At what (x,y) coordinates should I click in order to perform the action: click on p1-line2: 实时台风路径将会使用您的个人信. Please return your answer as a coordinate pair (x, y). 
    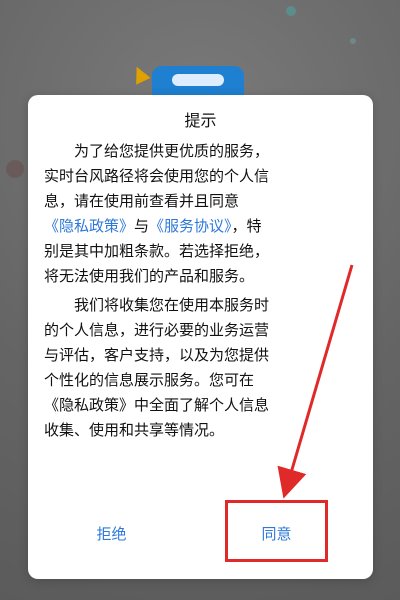
    Looking at the image, I should click on (157, 176).